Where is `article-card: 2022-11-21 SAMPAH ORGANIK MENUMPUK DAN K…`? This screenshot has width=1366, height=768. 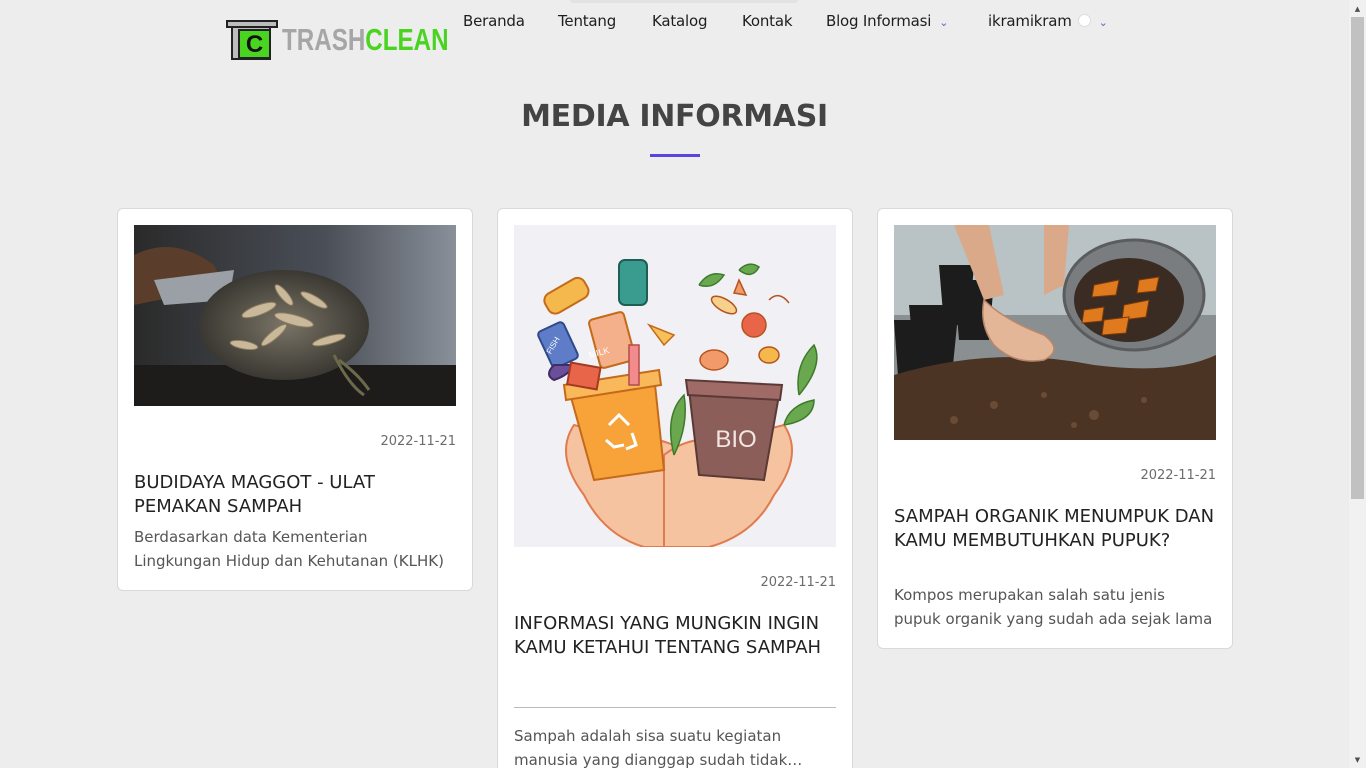
article-card: 2022-11-21 SAMPAH ORGANIK MENUMPUK DAN K… is located at coordinates (1055, 428).